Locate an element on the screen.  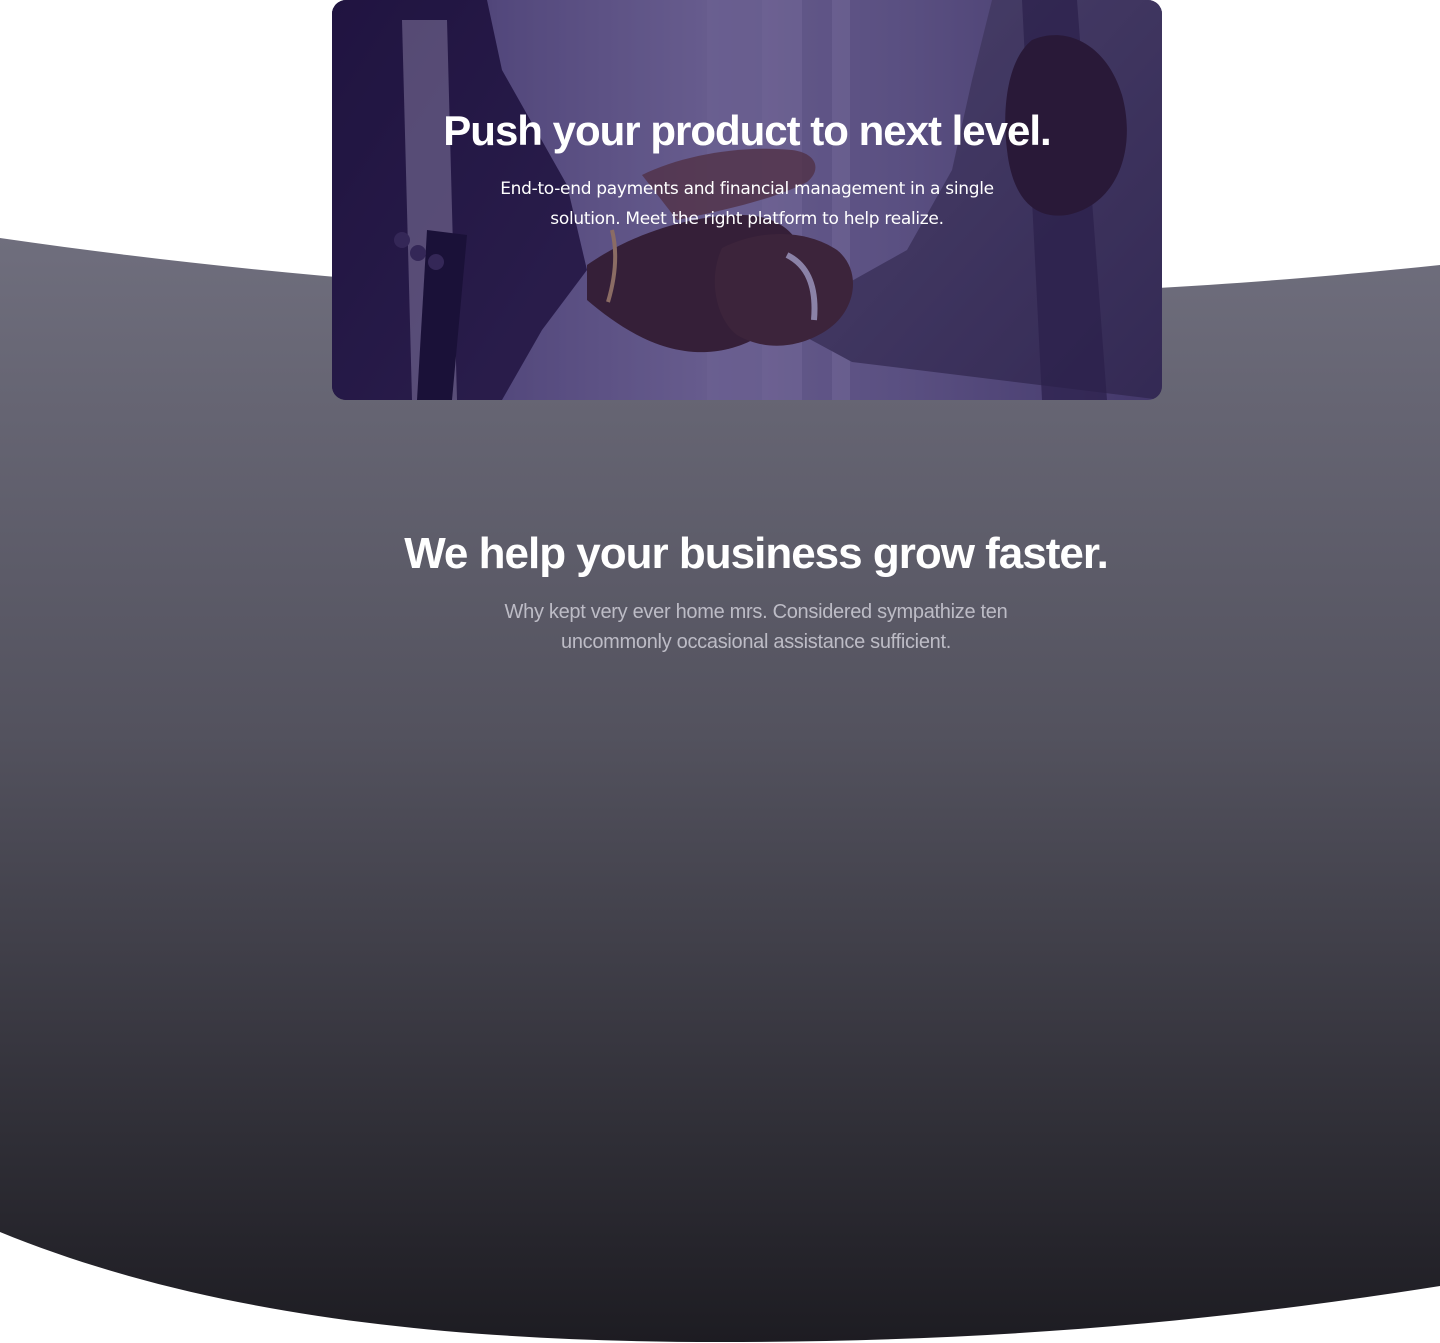
growth-section-title: We help your business grow faster. is located at coordinates (756, 553).